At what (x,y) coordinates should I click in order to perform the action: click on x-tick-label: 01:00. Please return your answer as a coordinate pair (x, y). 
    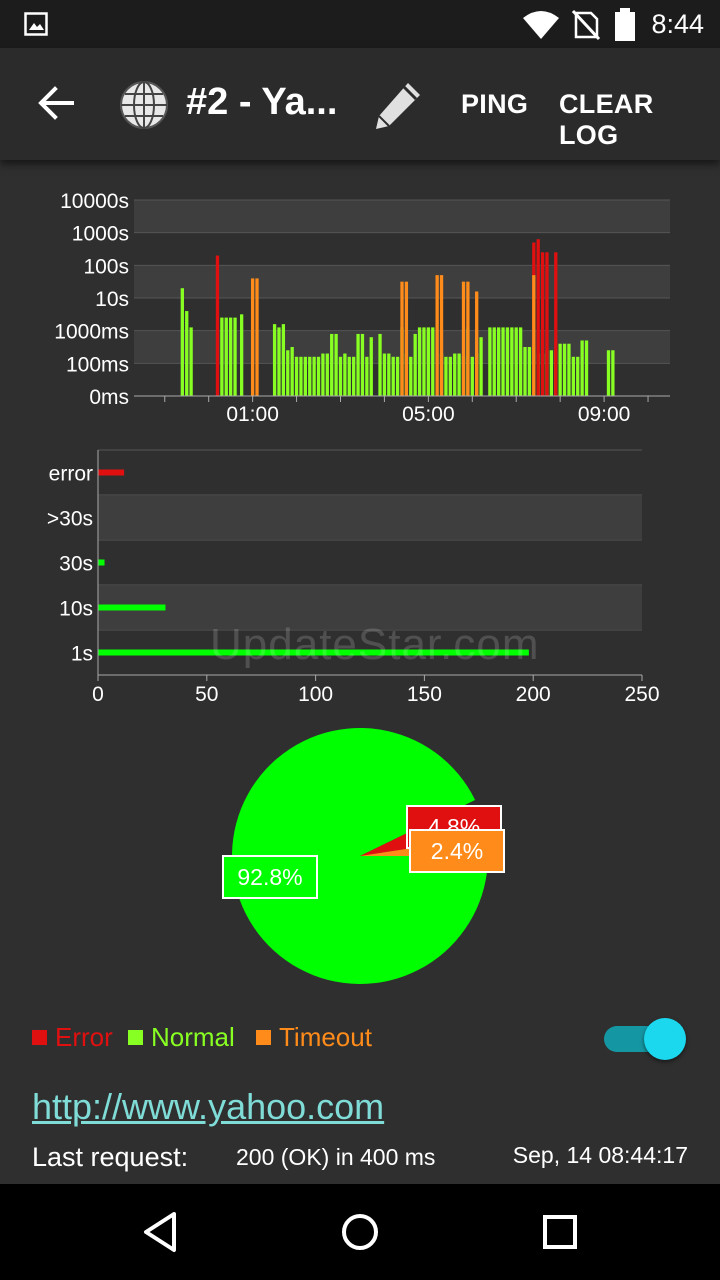
    Looking at the image, I should click on (252, 414).